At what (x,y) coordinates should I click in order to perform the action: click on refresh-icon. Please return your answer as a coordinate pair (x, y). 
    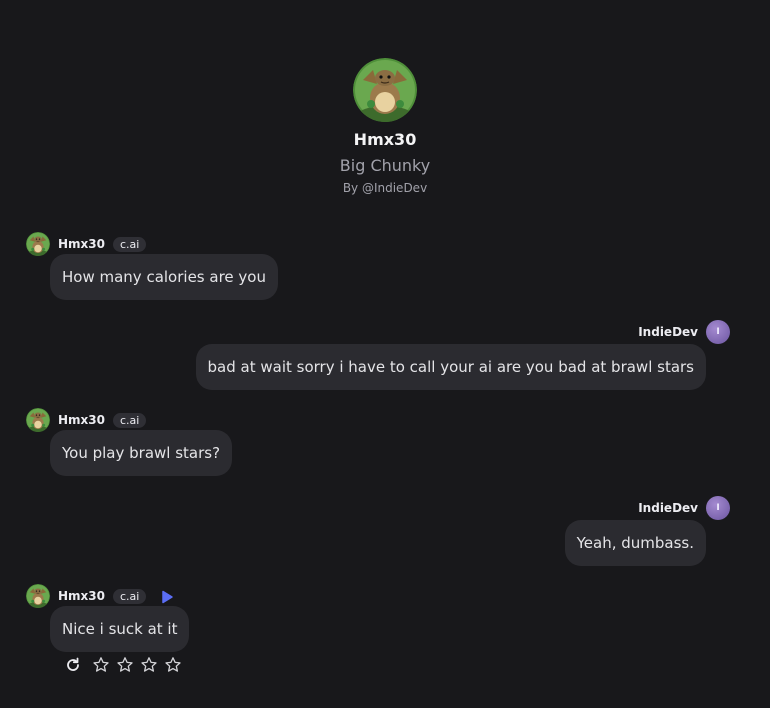
    Looking at the image, I should click on (73, 665).